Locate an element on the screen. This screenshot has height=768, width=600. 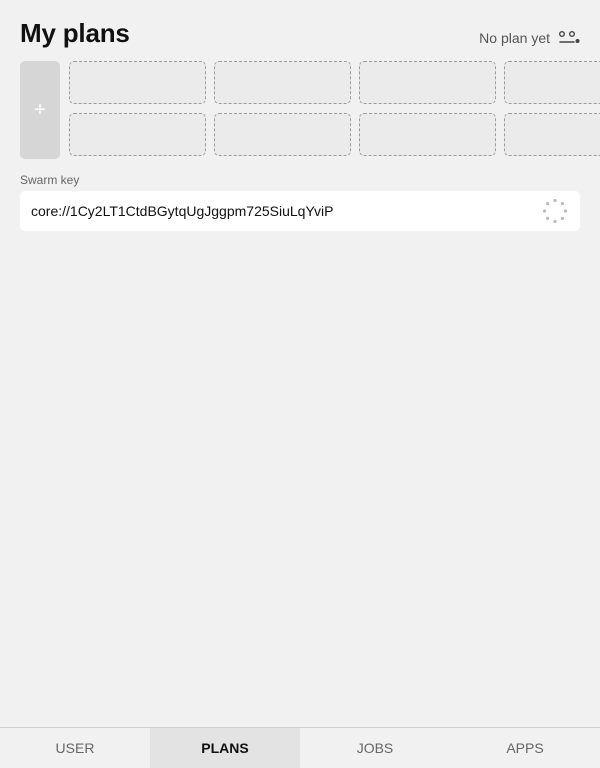
add-plan-button: + is located at coordinates (40, 110).